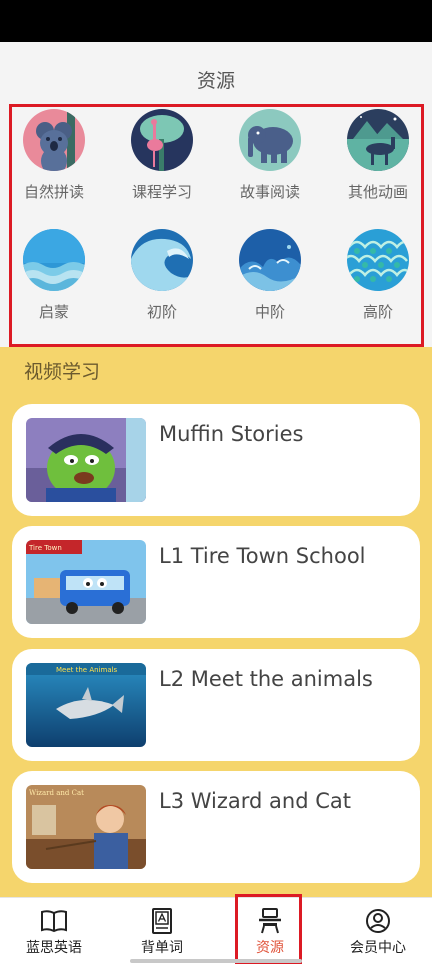 This screenshot has height=964, width=432. What do you see at coordinates (56, 793) in the screenshot?
I see `thumbnail-text: Wizard and Cat` at bounding box center [56, 793].